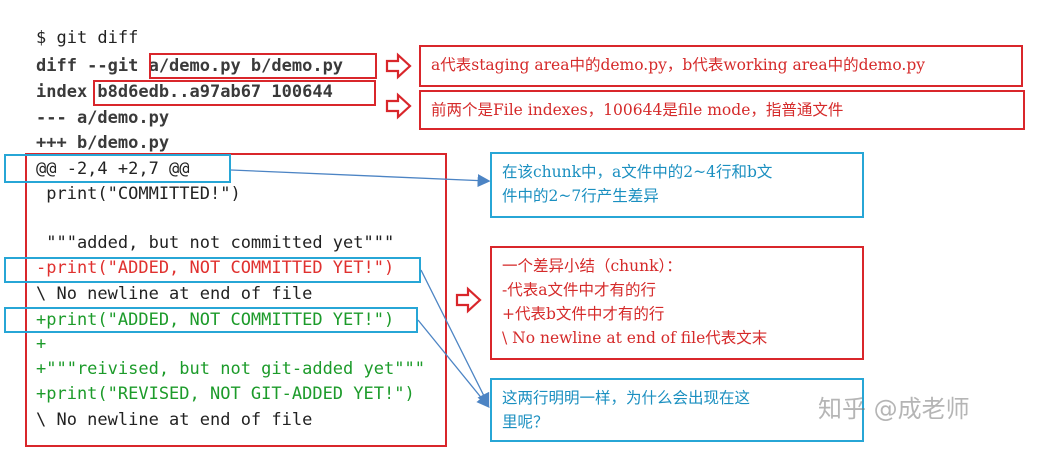 This screenshot has width=1037, height=466. Describe the element at coordinates (234, 93) in the screenshot. I see `index-highlight-box` at that location.